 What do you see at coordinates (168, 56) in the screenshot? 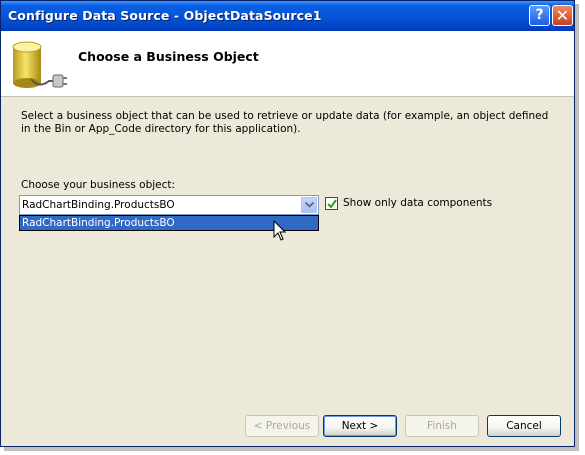
I see `page-title: Choose a Business Object` at bounding box center [168, 56].